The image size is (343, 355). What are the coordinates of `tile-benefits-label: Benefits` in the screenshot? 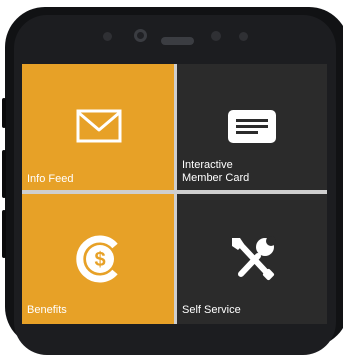 It's located at (47, 310).